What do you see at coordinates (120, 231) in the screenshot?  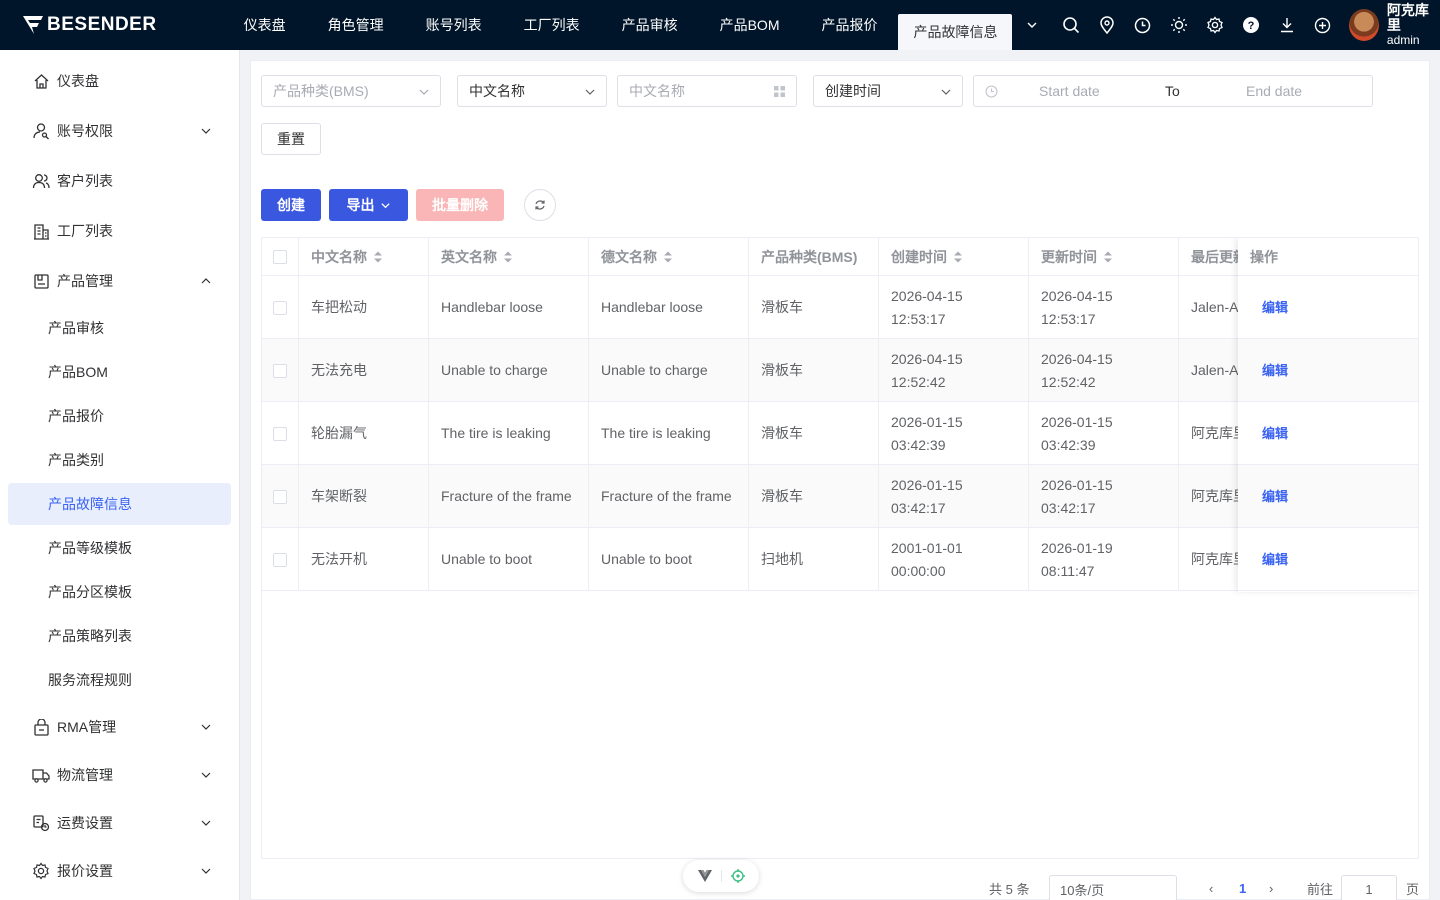 I see `sidebar-item-factories: 工厂列表` at bounding box center [120, 231].